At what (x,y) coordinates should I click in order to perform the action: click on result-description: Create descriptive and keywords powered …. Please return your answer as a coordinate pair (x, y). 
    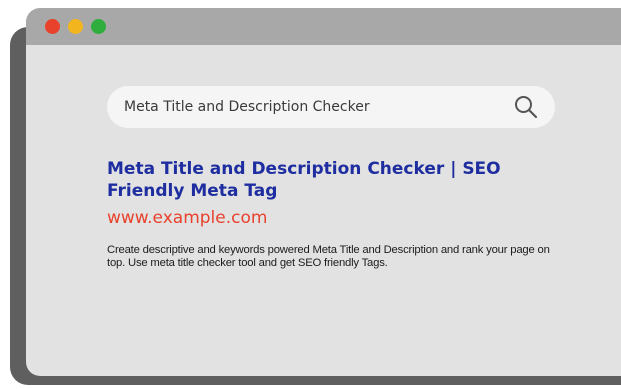
    Looking at the image, I should click on (328, 256).